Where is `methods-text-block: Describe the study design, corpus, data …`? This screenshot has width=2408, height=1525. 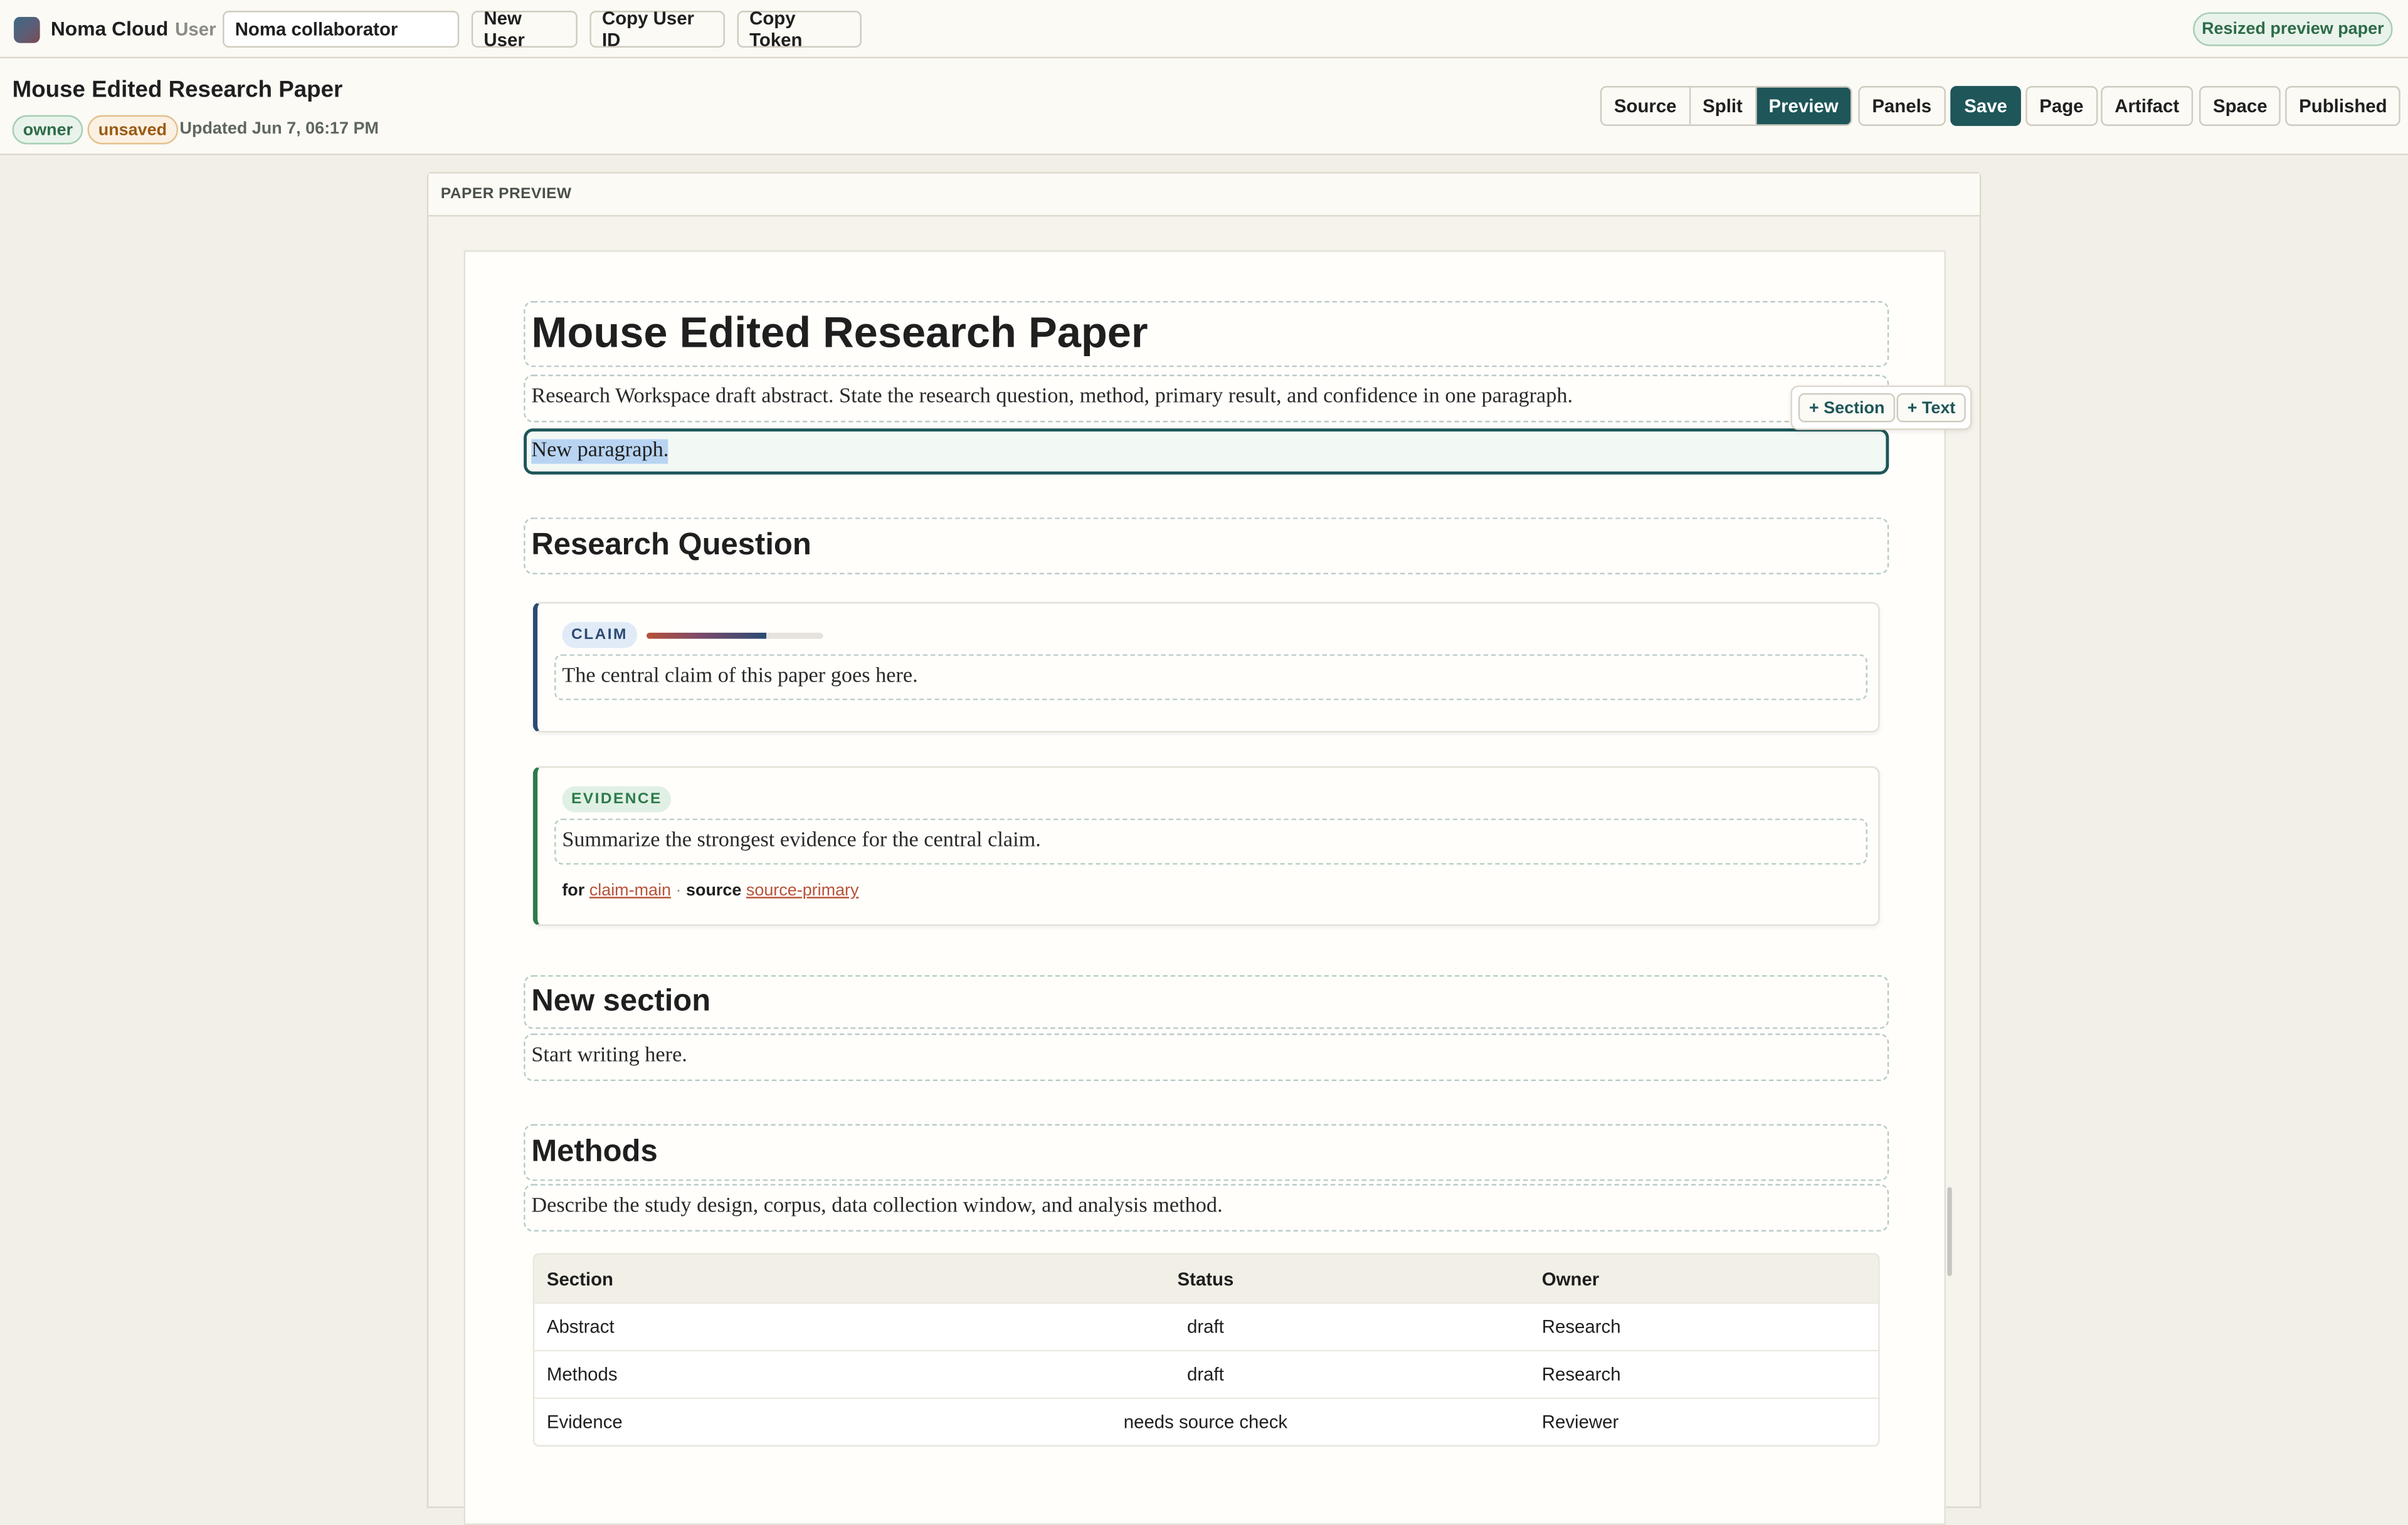 methods-text-block: Describe the study design, corpus, data … is located at coordinates (1206, 1208).